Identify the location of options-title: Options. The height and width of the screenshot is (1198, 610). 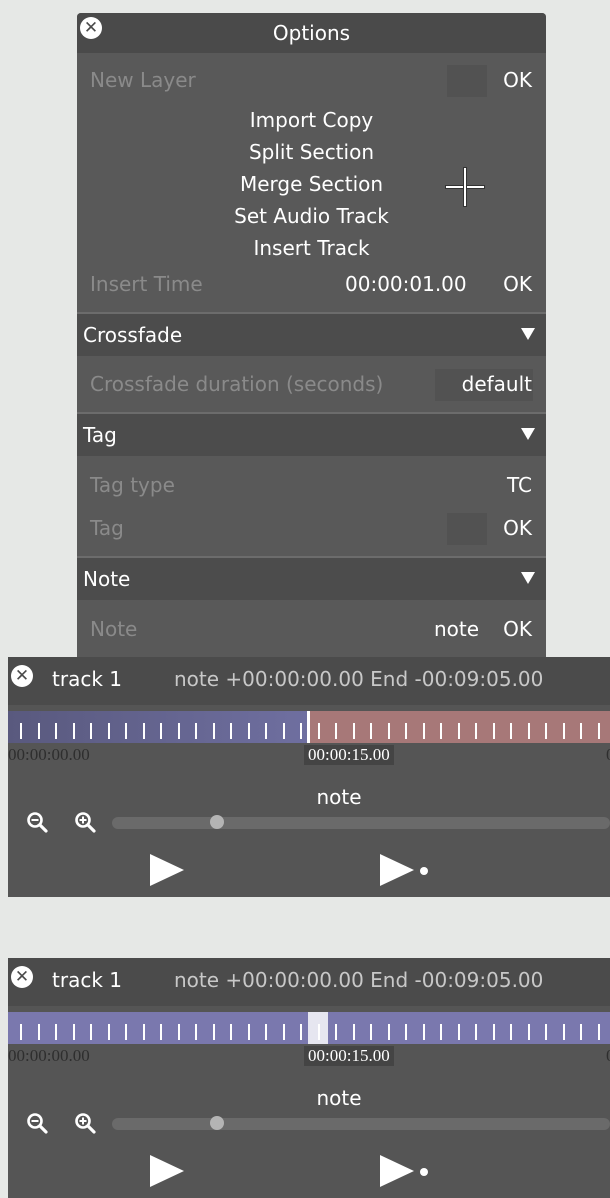
(311, 33).